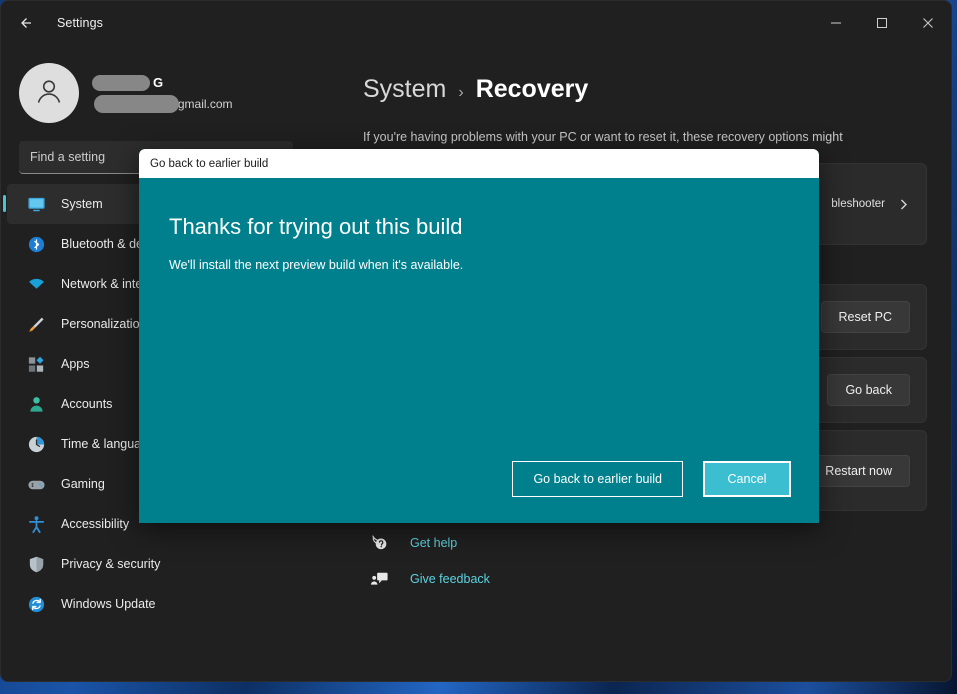 The height and width of the screenshot is (694, 957). I want to click on sidebar-item-label: Windows Update, so click(108, 604).